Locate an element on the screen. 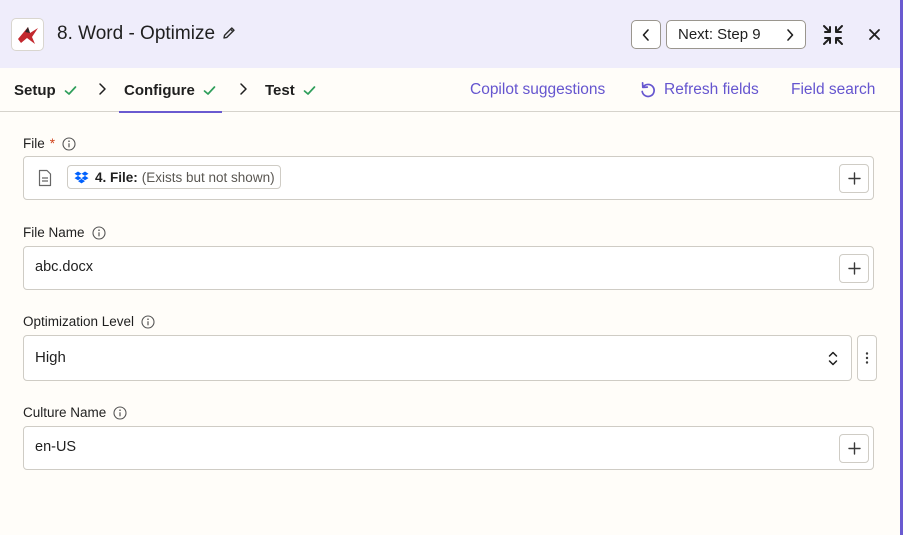 This screenshot has height=535, width=903. file-name-value: abc.docx is located at coordinates (64, 267).